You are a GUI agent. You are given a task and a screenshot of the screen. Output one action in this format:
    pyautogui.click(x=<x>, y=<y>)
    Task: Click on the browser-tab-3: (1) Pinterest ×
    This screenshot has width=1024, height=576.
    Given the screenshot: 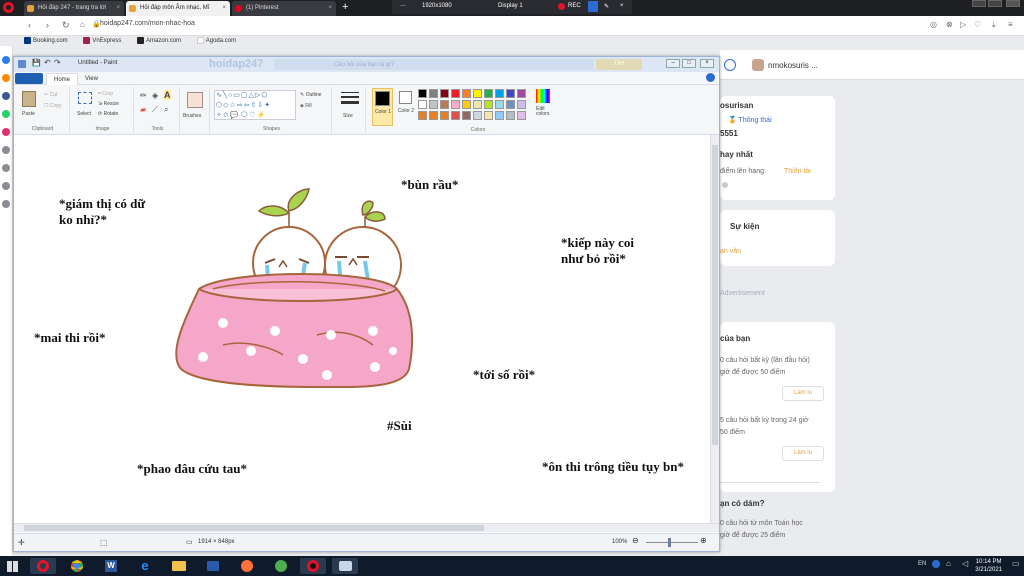 What is the action you would take?
    pyautogui.click(x=284, y=8)
    